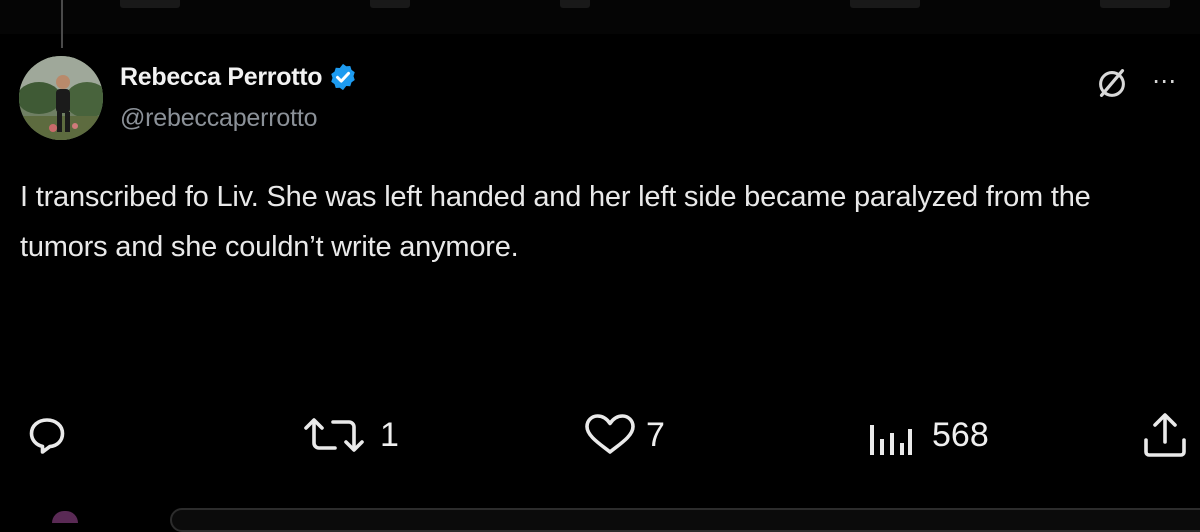 The width and height of the screenshot is (1200, 532). I want to click on share-button, so click(1169, 435).